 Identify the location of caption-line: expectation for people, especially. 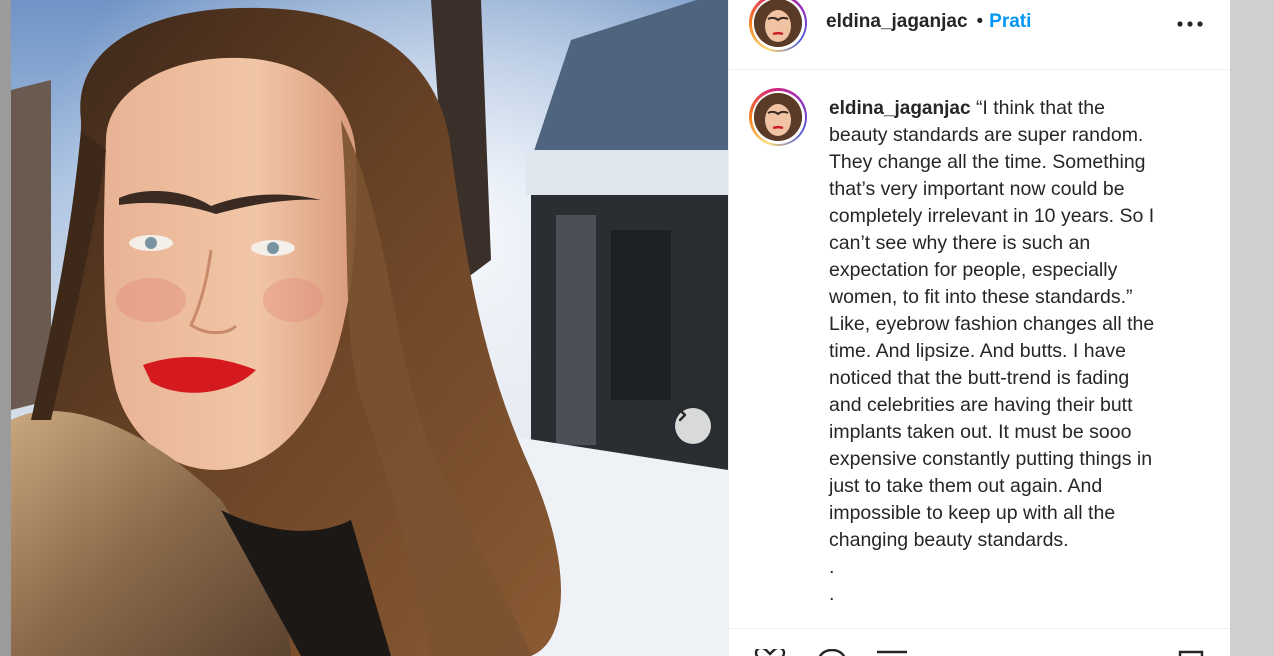
(973, 270).